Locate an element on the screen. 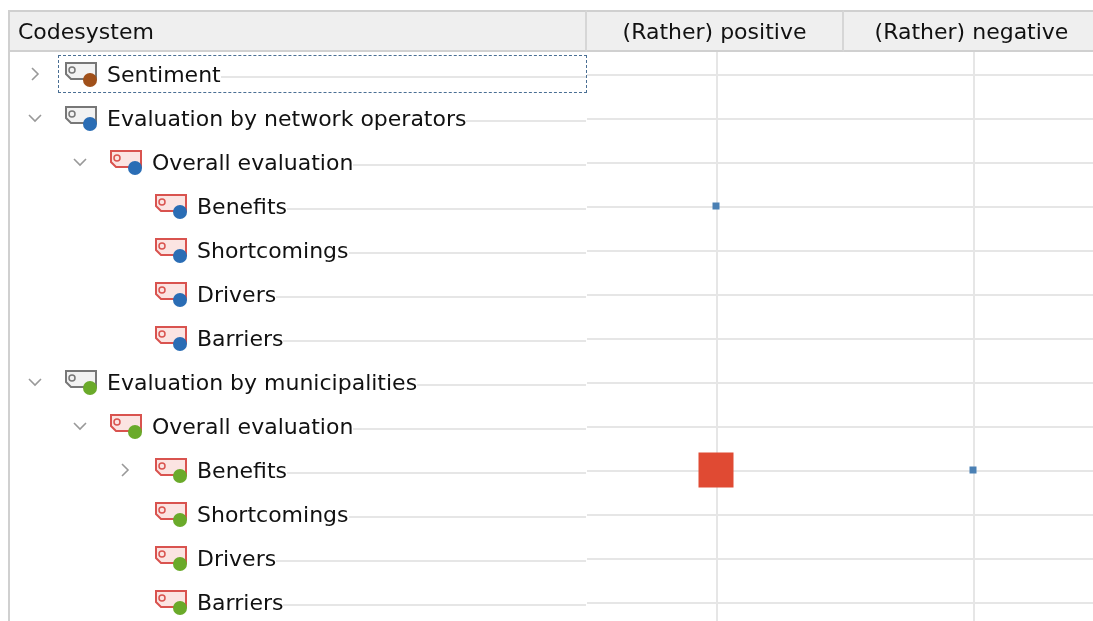 The width and height of the screenshot is (1093, 621). column-header: (Rather) negative is located at coordinates (968, 31).